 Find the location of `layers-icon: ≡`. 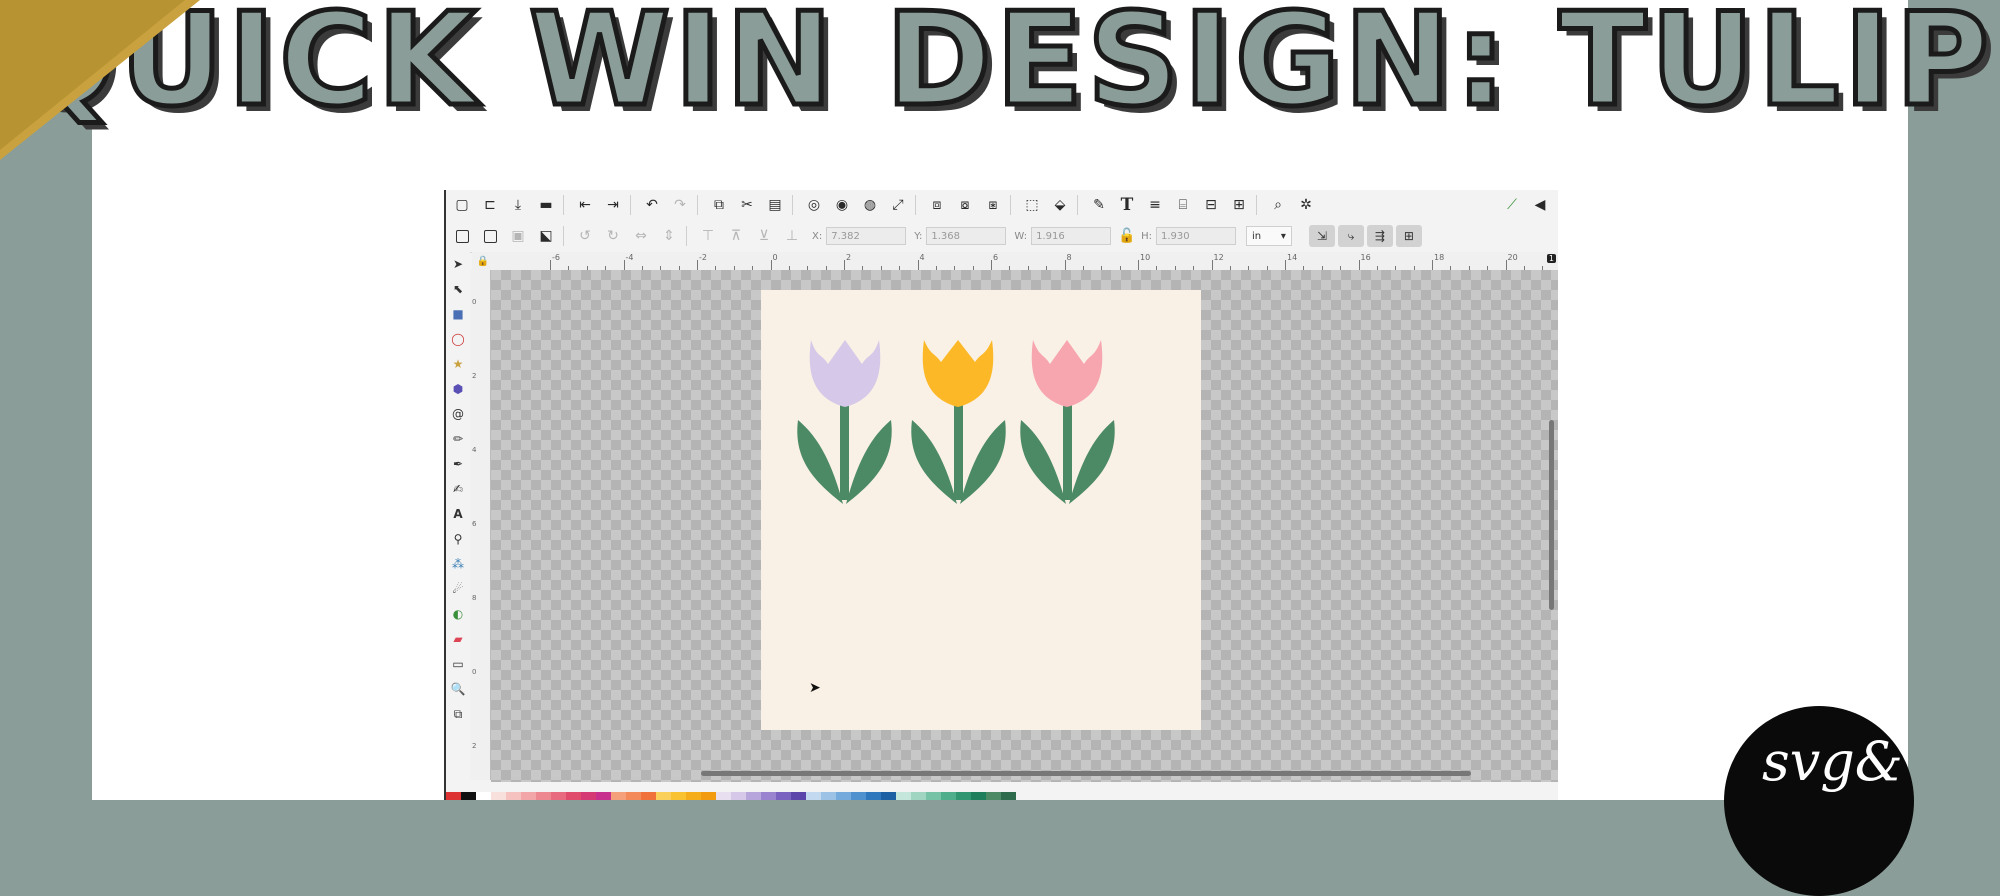

layers-icon: ≡ is located at coordinates (1155, 205).